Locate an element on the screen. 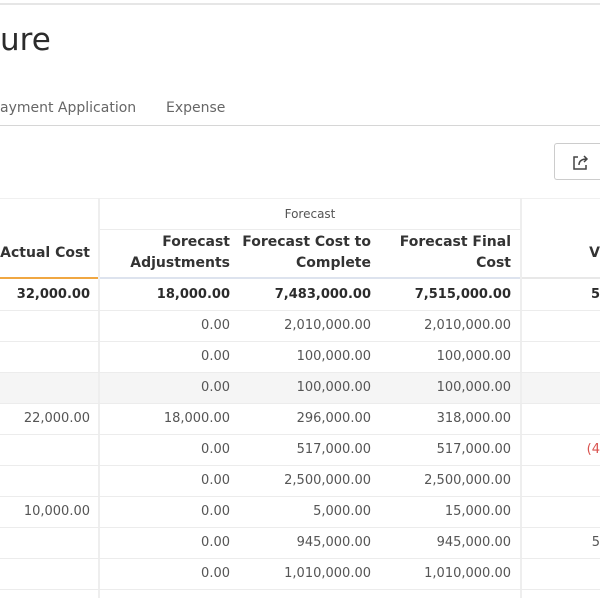 This screenshot has height=600, width=600. tab-payment-application: ayment Application is located at coordinates (68, 108).